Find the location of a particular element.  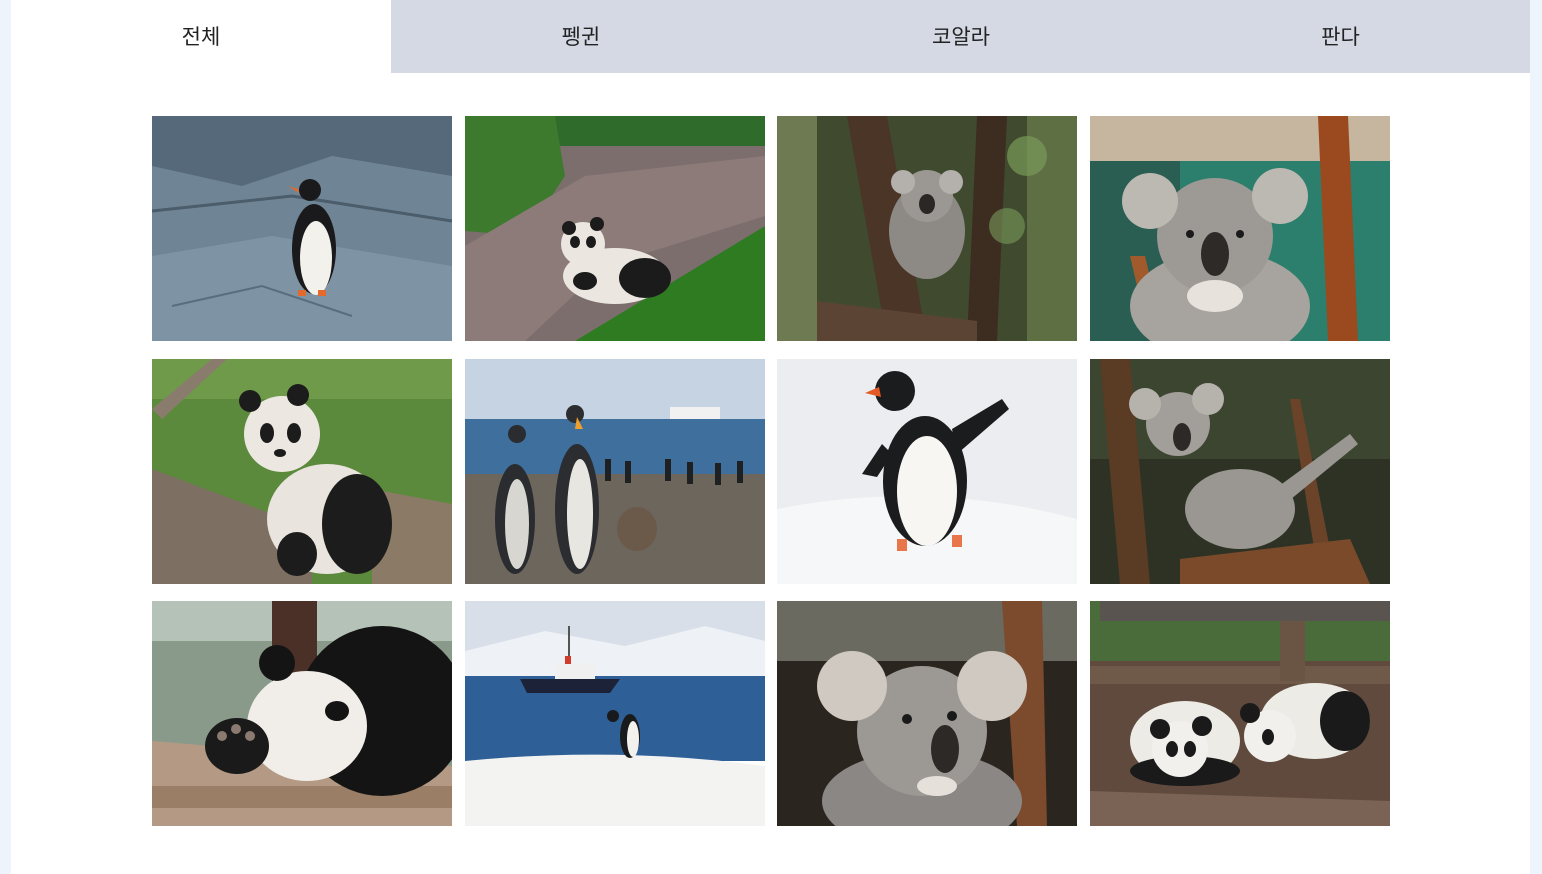

tab-all: 전체 is located at coordinates (201, 36).